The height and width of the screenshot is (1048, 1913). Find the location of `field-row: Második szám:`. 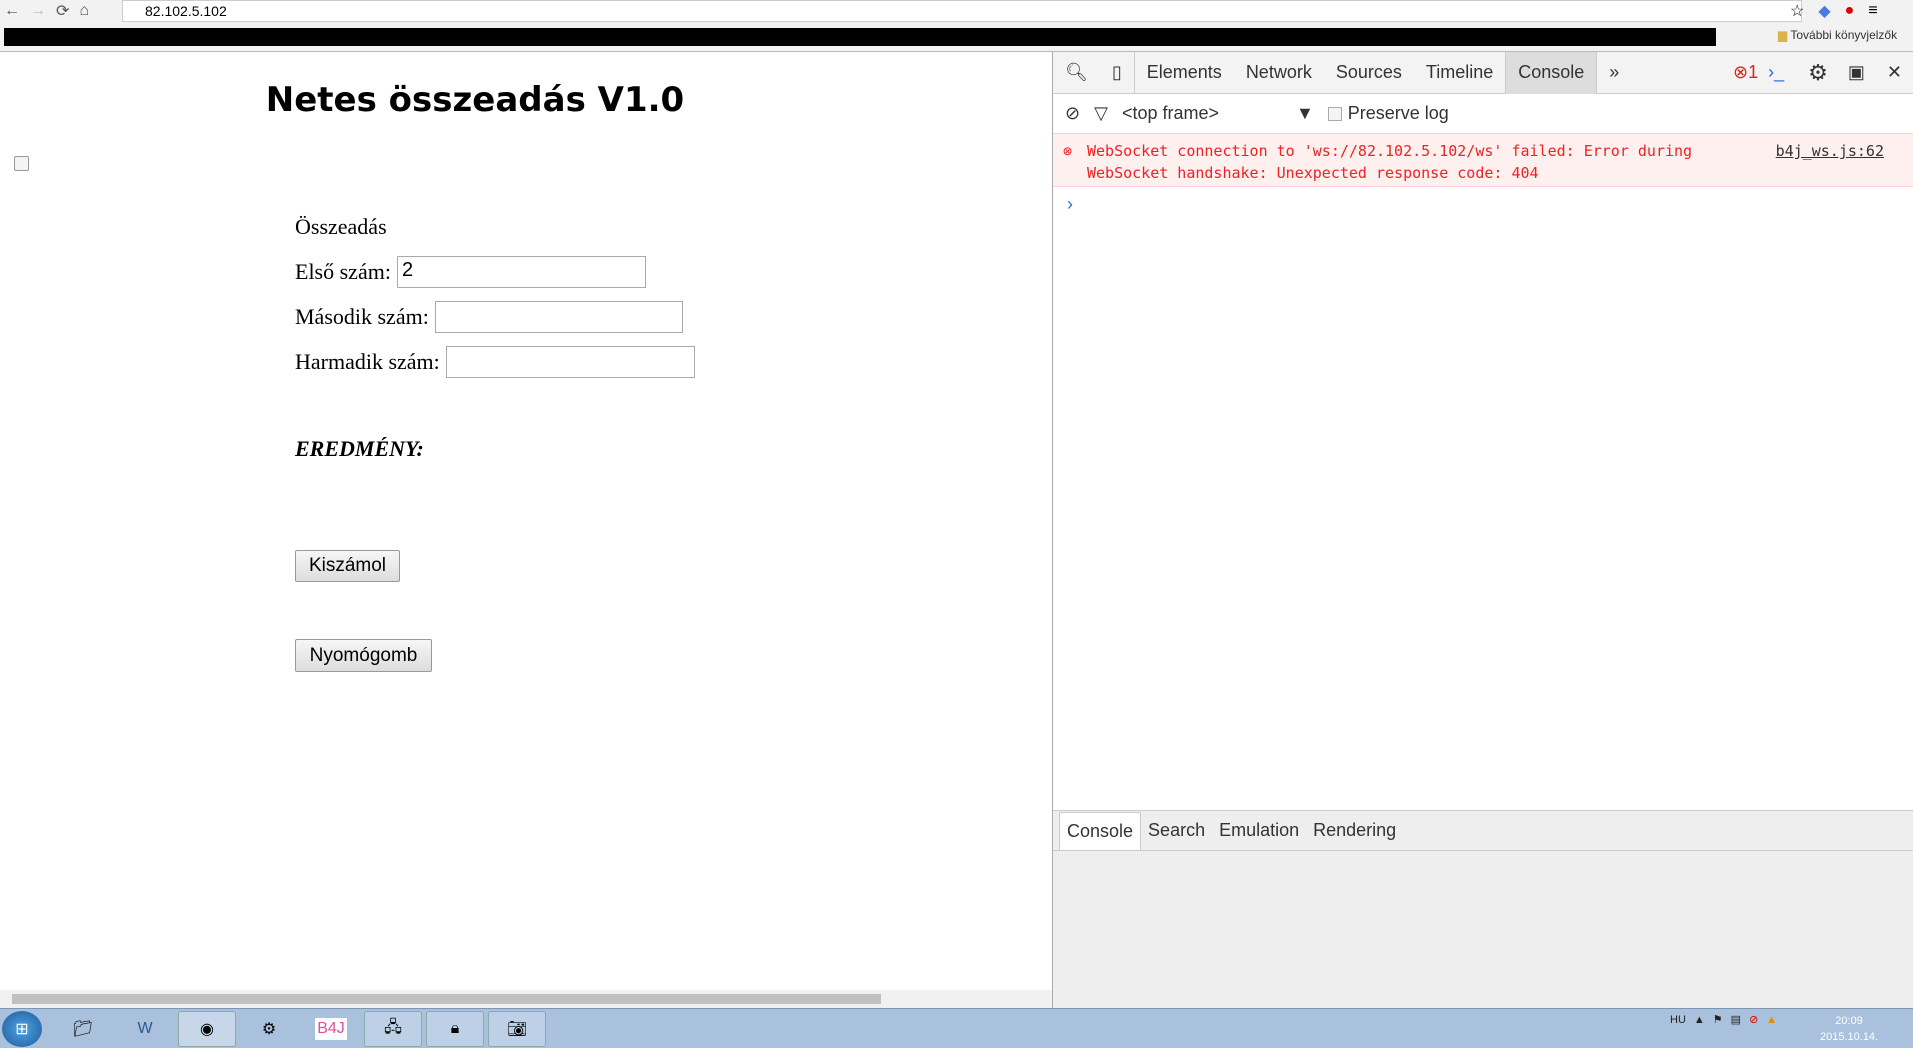

field-row: Második szám: is located at coordinates (489, 317).